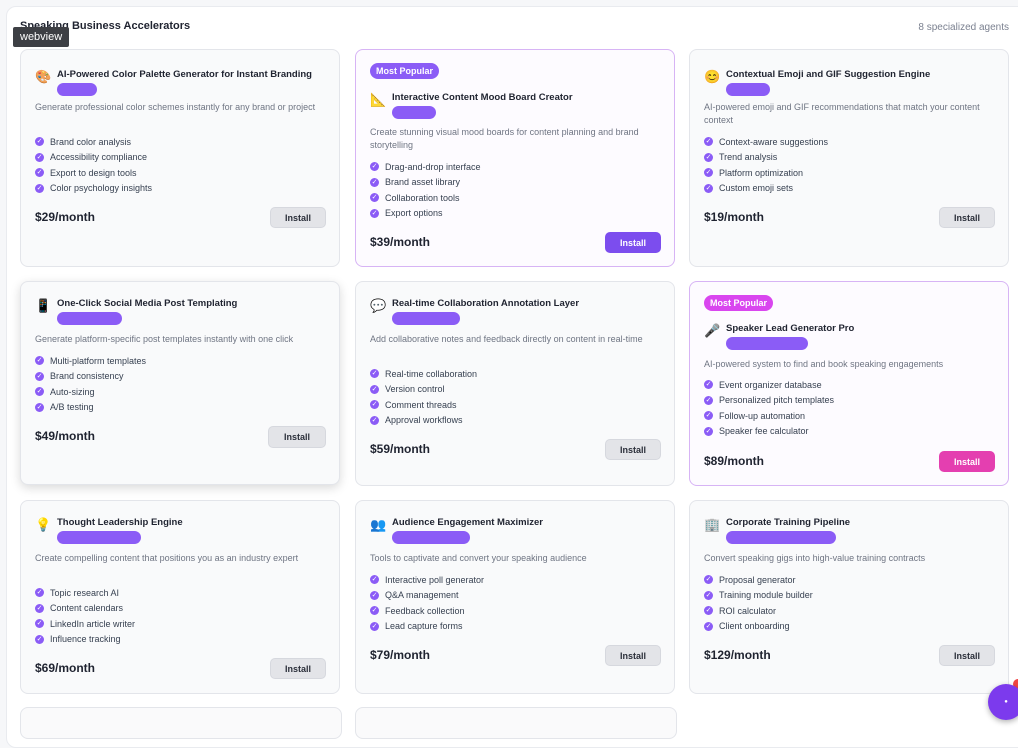 This screenshot has width=1018, height=748. Describe the element at coordinates (734, 461) in the screenshot. I see `price: $89/month` at that location.